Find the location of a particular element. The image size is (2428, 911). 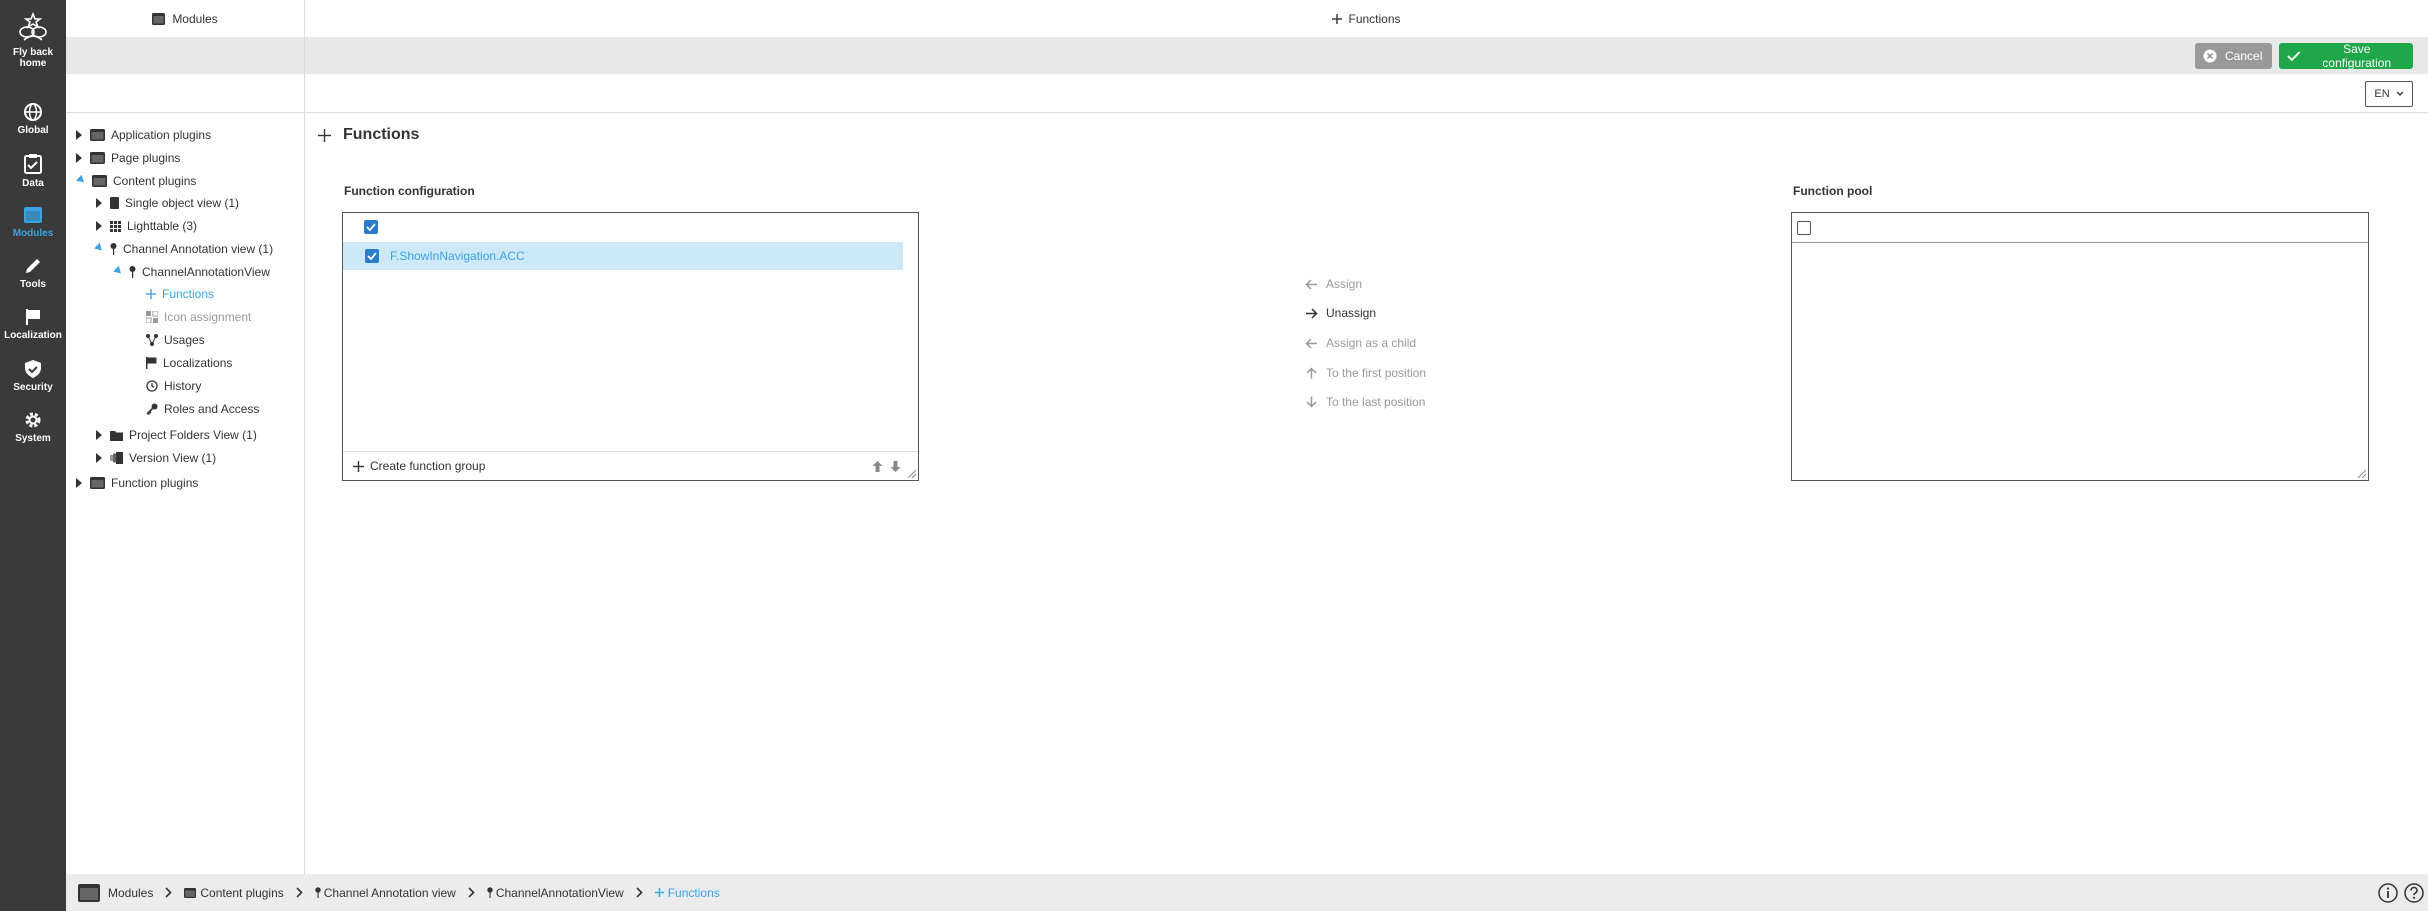

cancel-button: Cancel is located at coordinates (2233, 56).